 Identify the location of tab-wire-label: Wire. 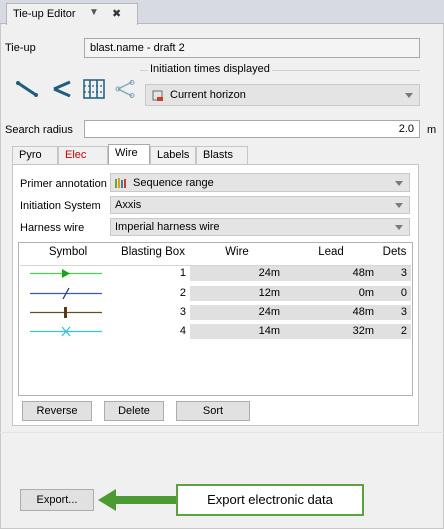
(126, 153).